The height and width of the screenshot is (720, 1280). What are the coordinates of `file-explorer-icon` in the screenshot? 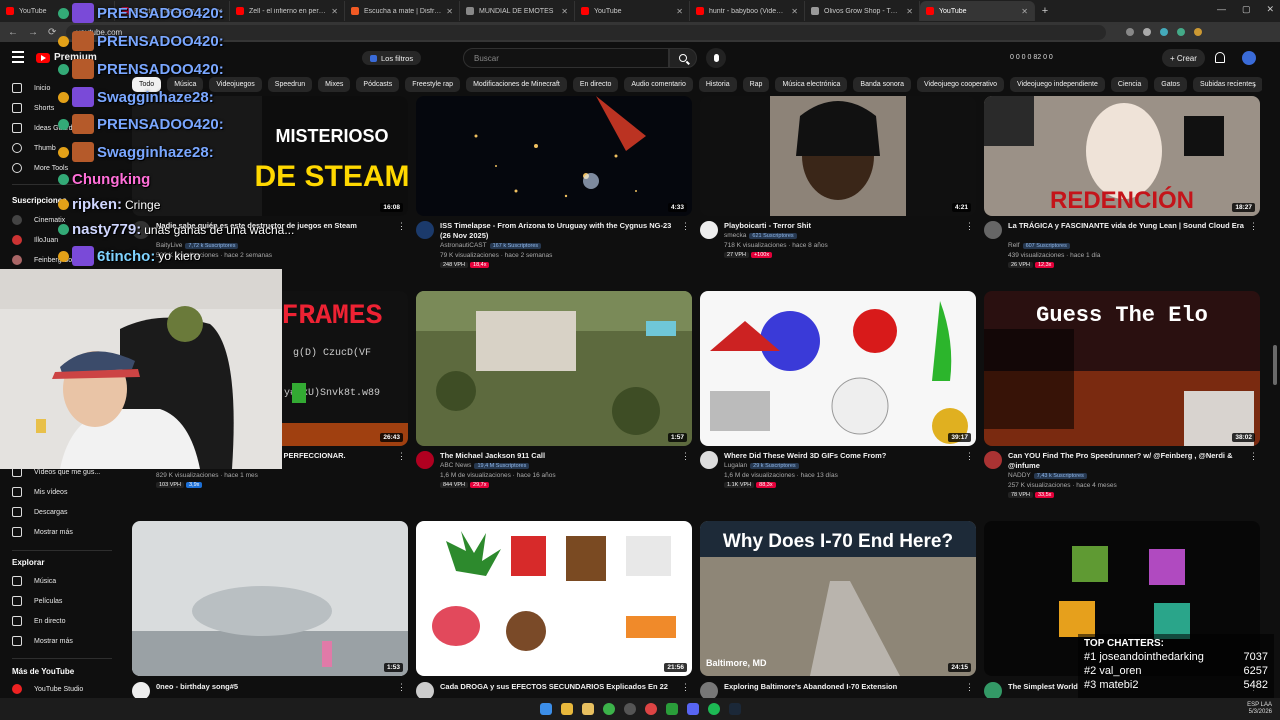 It's located at (566, 709).